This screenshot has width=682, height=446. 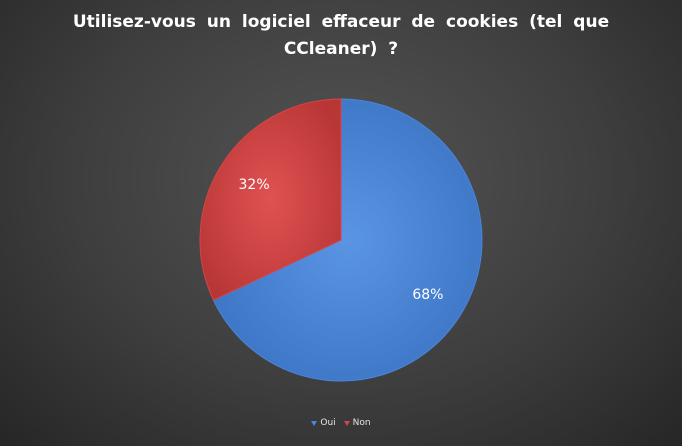 What do you see at coordinates (427, 295) in the screenshot?
I see `data-label-oui: 68%` at bounding box center [427, 295].